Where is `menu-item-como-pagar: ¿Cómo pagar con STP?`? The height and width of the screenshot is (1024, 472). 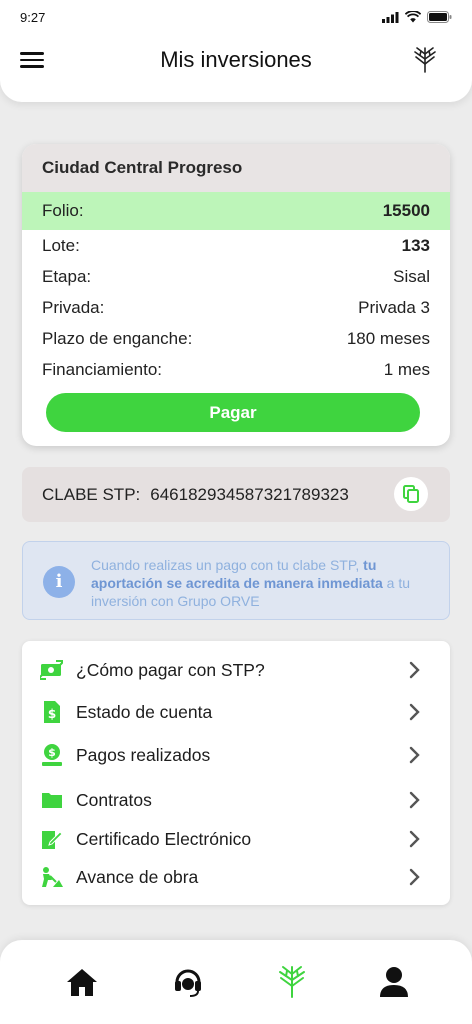
menu-item-como-pagar: ¿Cómo pagar con STP? is located at coordinates (236, 670).